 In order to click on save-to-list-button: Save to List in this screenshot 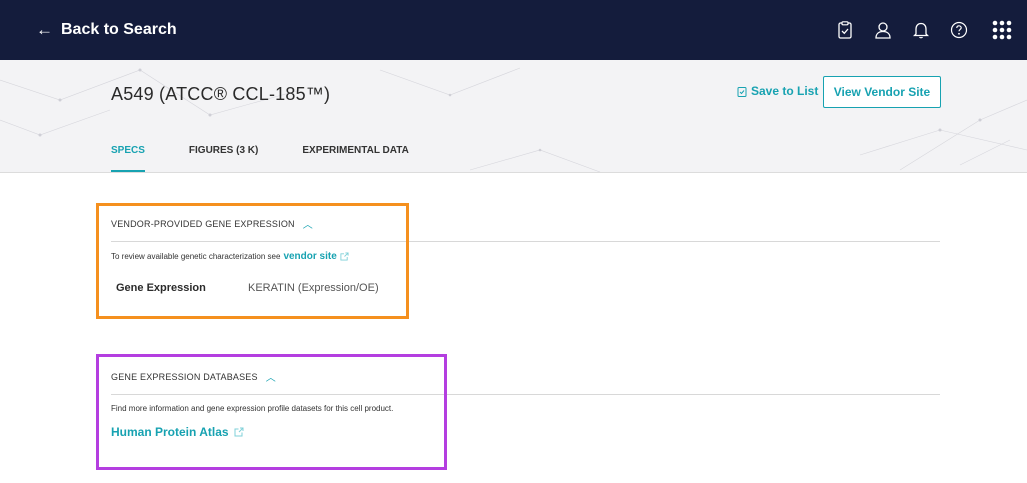, I will do `click(777, 91)`.